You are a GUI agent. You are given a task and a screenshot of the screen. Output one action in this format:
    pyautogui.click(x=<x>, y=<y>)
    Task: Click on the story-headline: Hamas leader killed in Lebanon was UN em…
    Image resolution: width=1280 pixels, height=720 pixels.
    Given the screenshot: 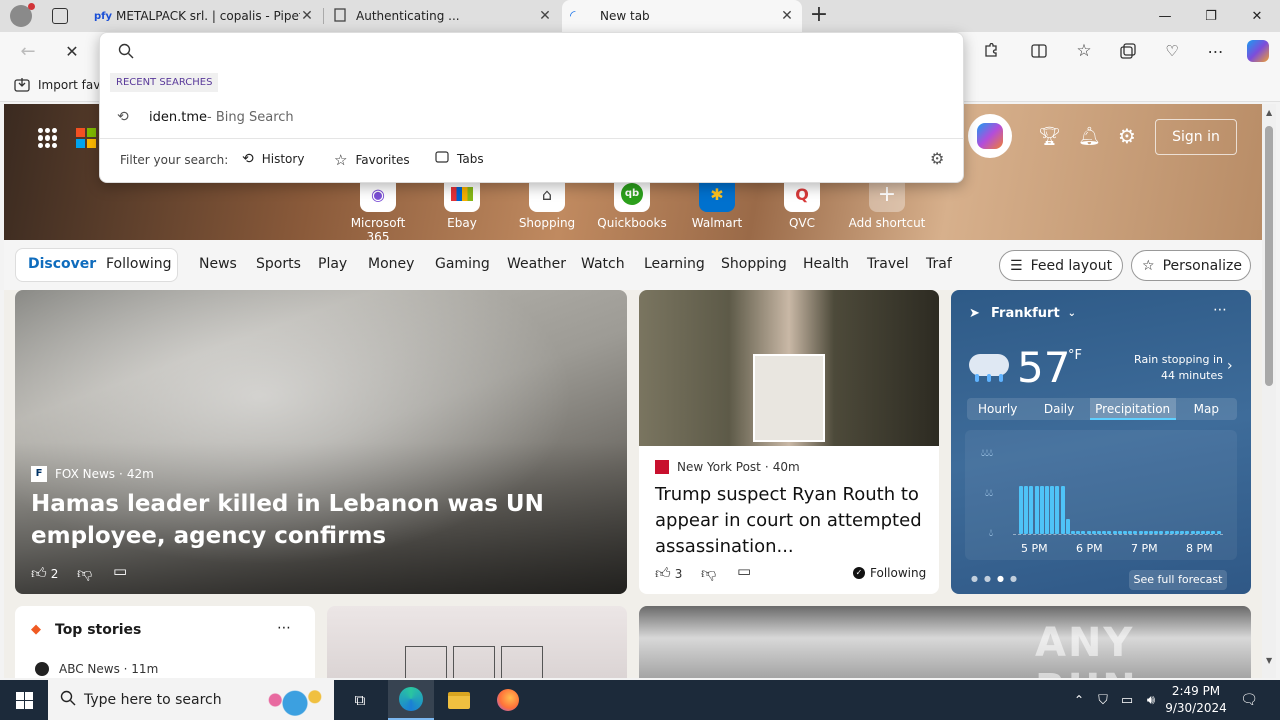 What is the action you would take?
    pyautogui.click(x=321, y=520)
    